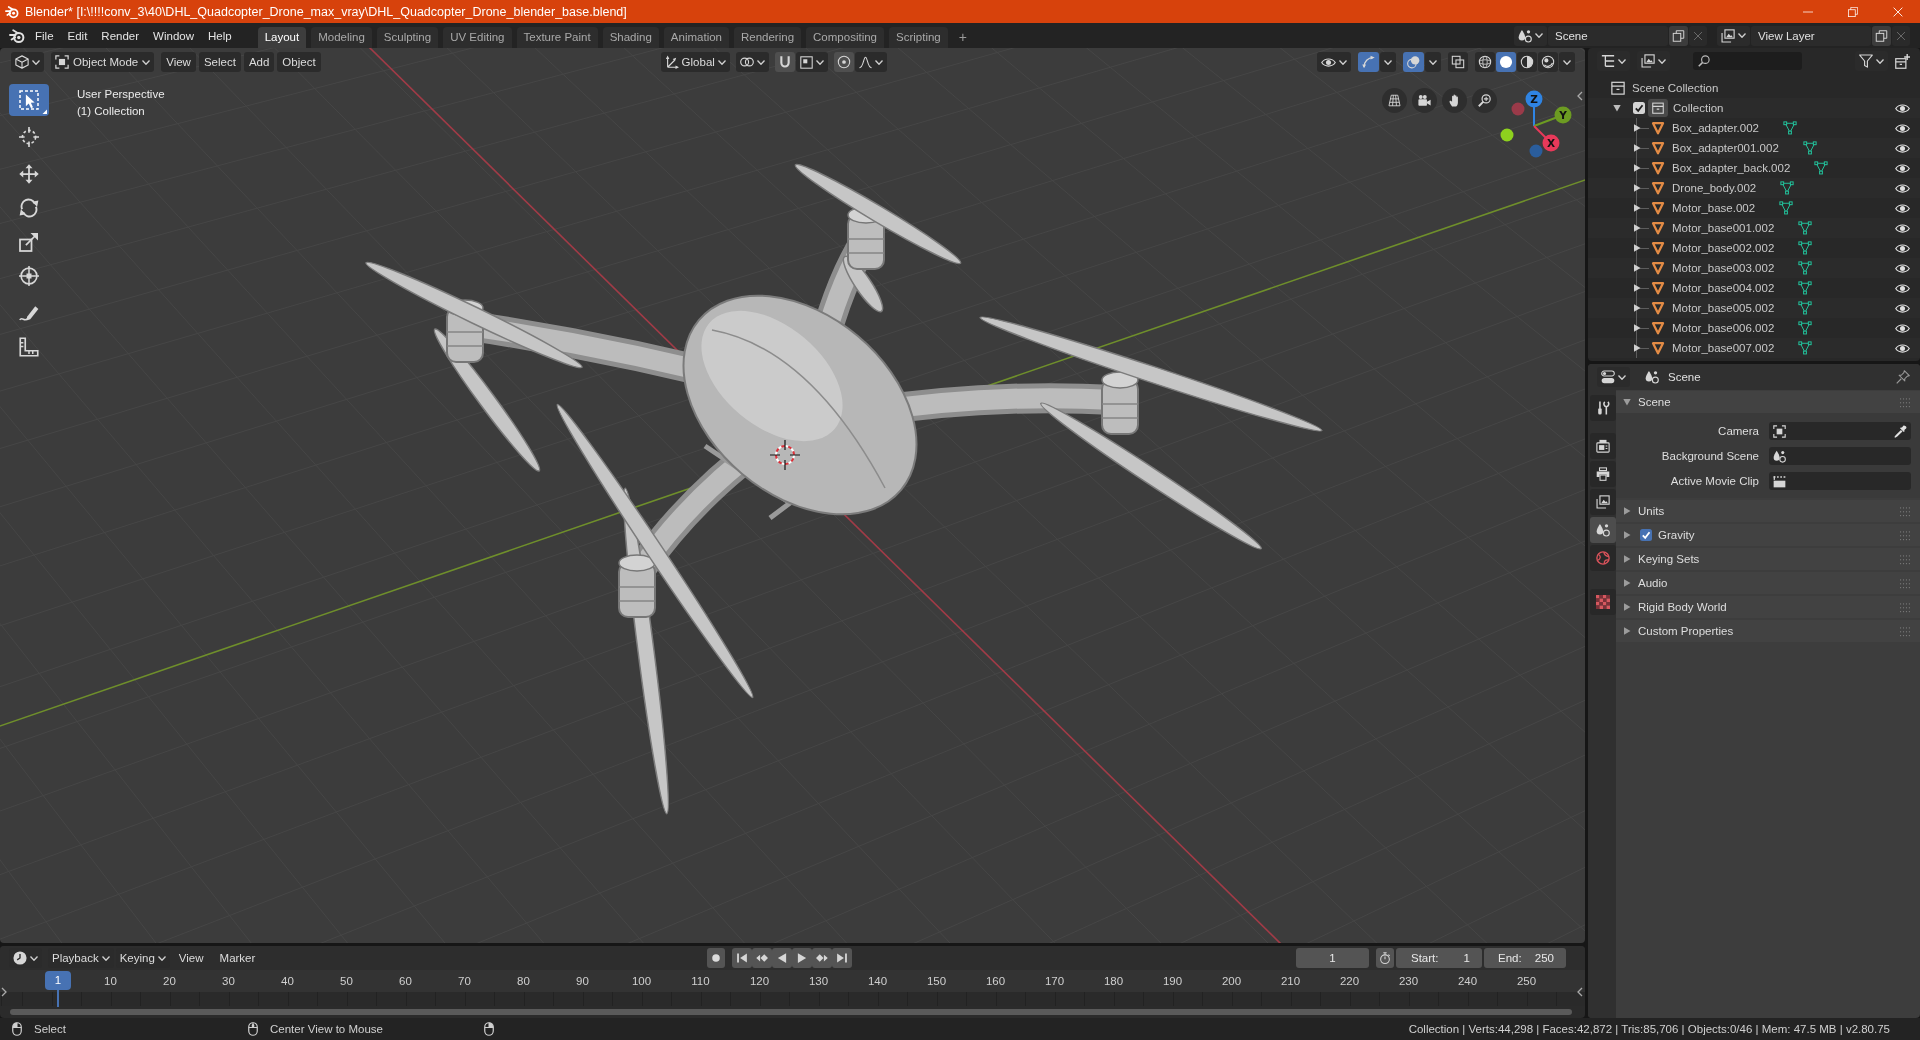 The width and height of the screenshot is (1920, 1040). What do you see at coordinates (695, 62) in the screenshot?
I see `orientation-dropdown: Global` at bounding box center [695, 62].